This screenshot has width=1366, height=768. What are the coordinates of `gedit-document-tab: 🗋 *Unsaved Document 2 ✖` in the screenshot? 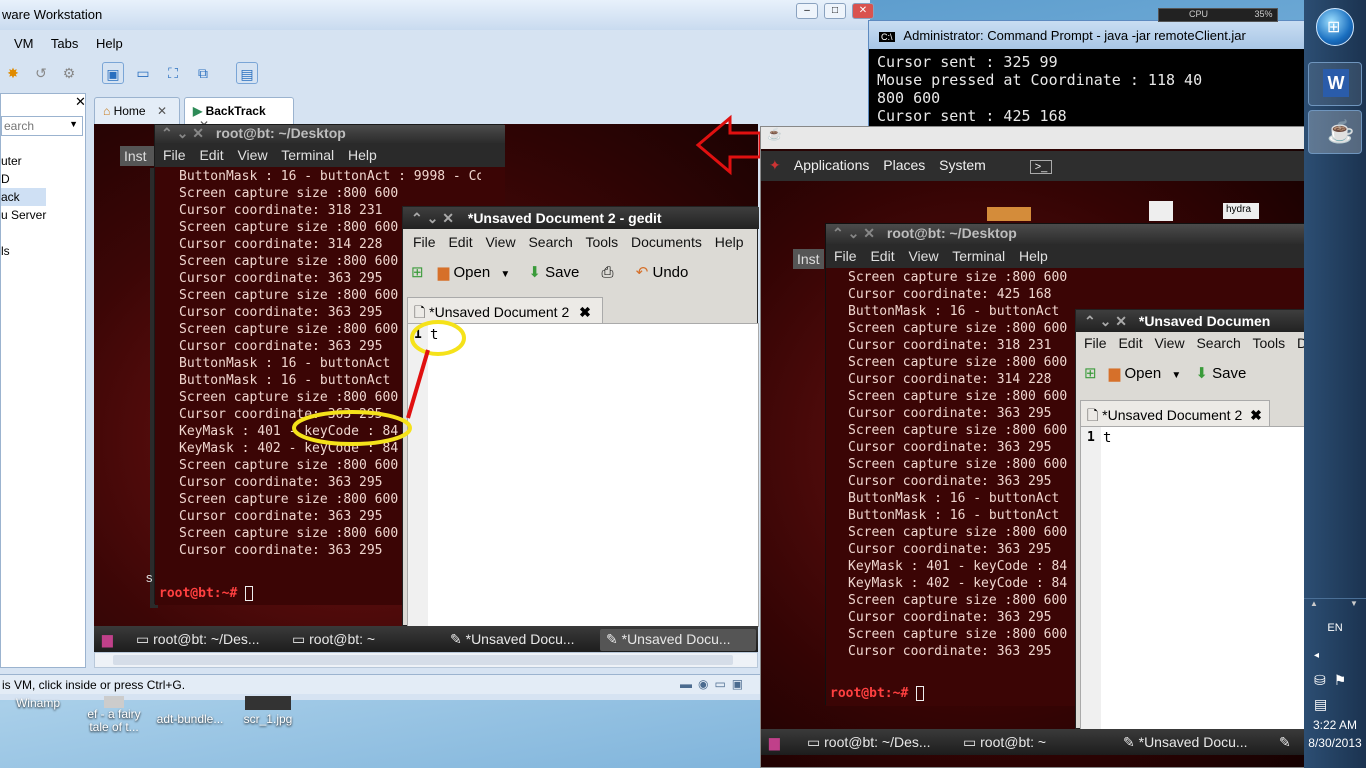 It's located at (1175, 413).